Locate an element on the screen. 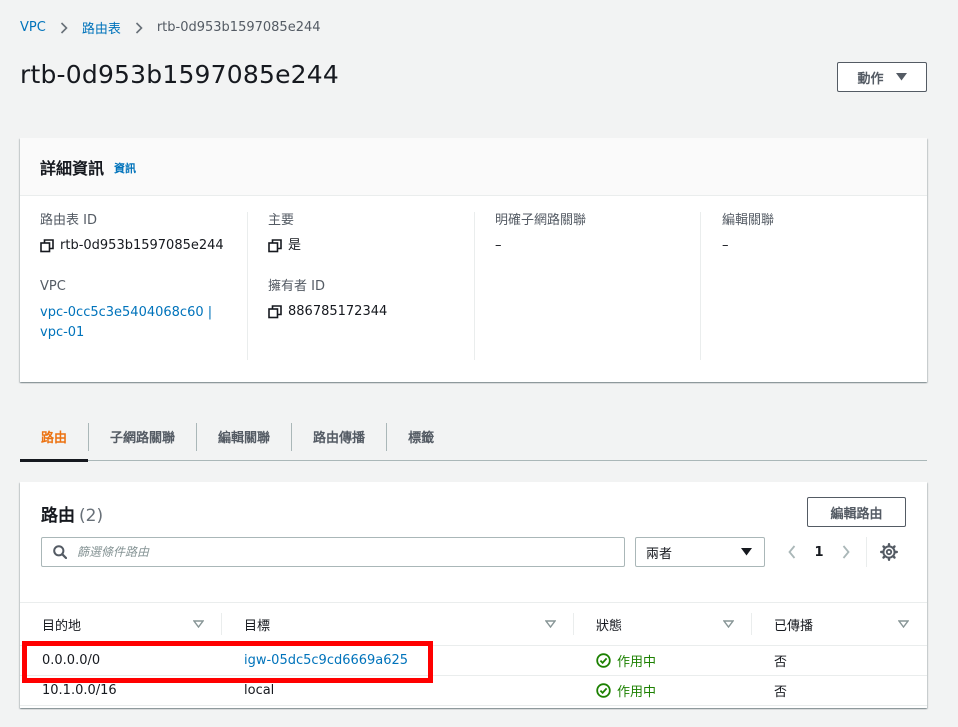  settings-gear-icon is located at coordinates (889, 552).